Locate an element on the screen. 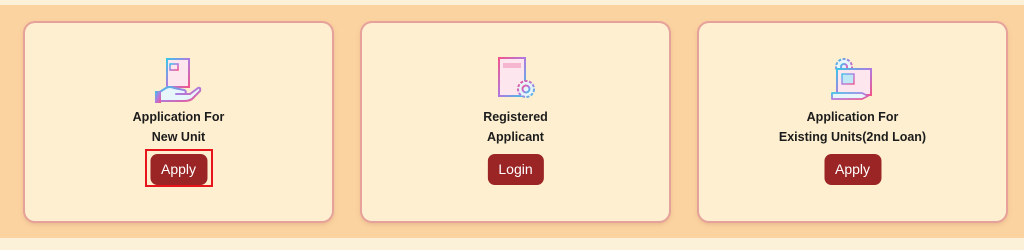 The height and width of the screenshot is (250, 1024). card-title: Registered Applicant is located at coordinates (515, 127).